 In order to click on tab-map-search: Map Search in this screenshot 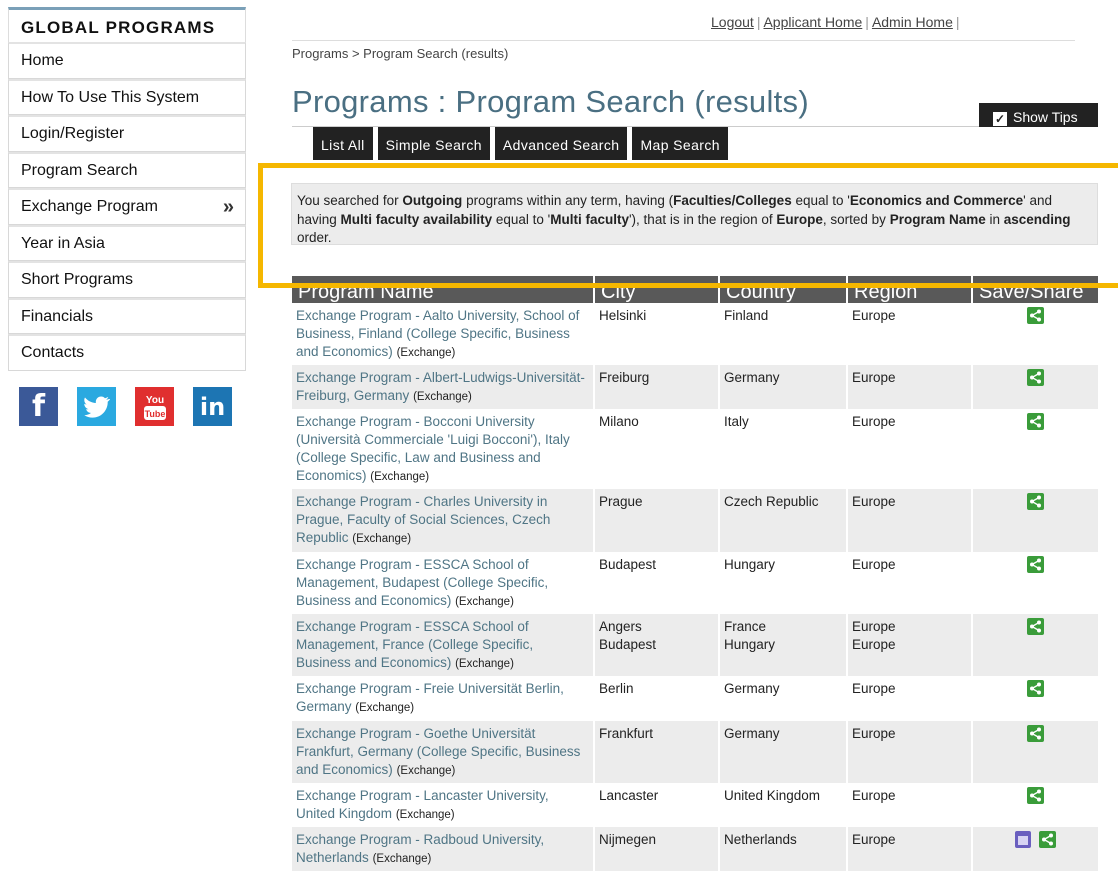, I will do `click(680, 143)`.